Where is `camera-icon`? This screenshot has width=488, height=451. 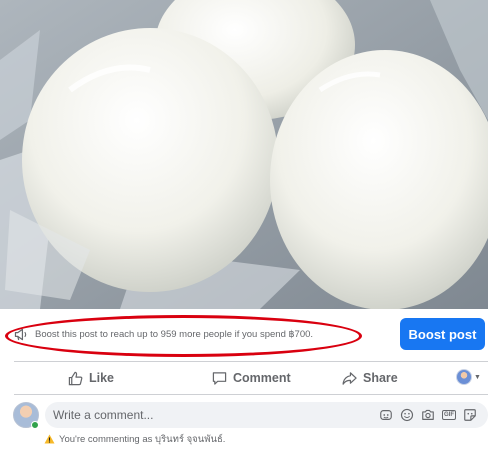
camera-icon is located at coordinates (428, 415).